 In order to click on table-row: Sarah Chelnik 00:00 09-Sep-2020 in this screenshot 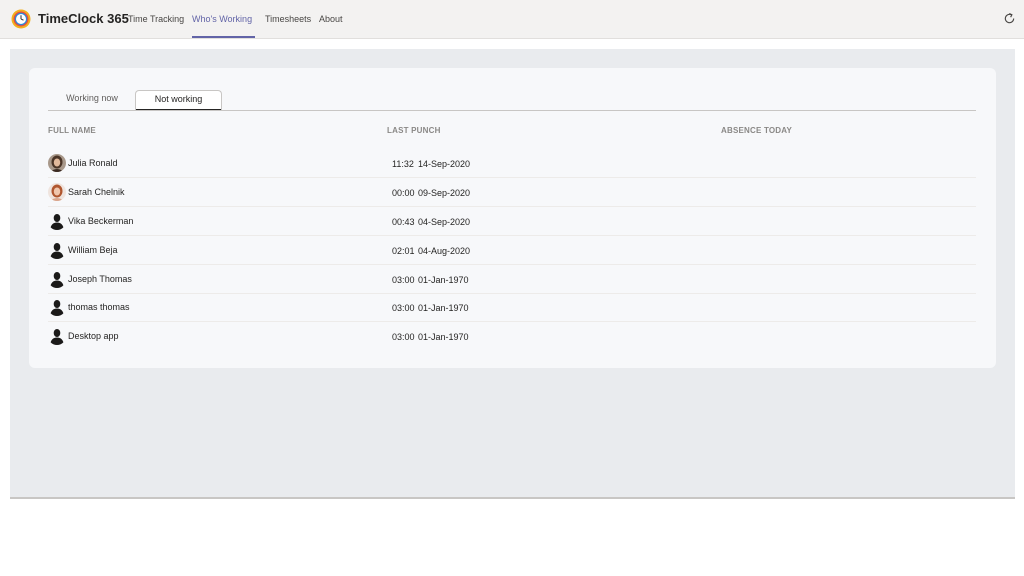, I will do `click(512, 193)`.